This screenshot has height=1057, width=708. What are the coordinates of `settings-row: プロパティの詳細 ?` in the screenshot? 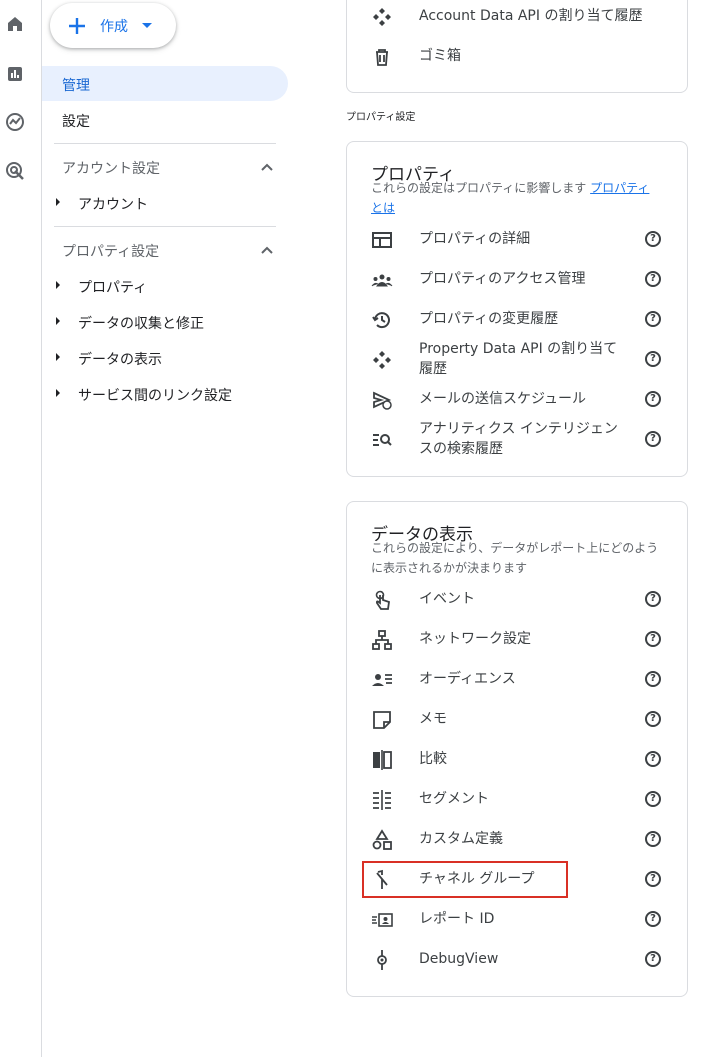 It's located at (517, 239).